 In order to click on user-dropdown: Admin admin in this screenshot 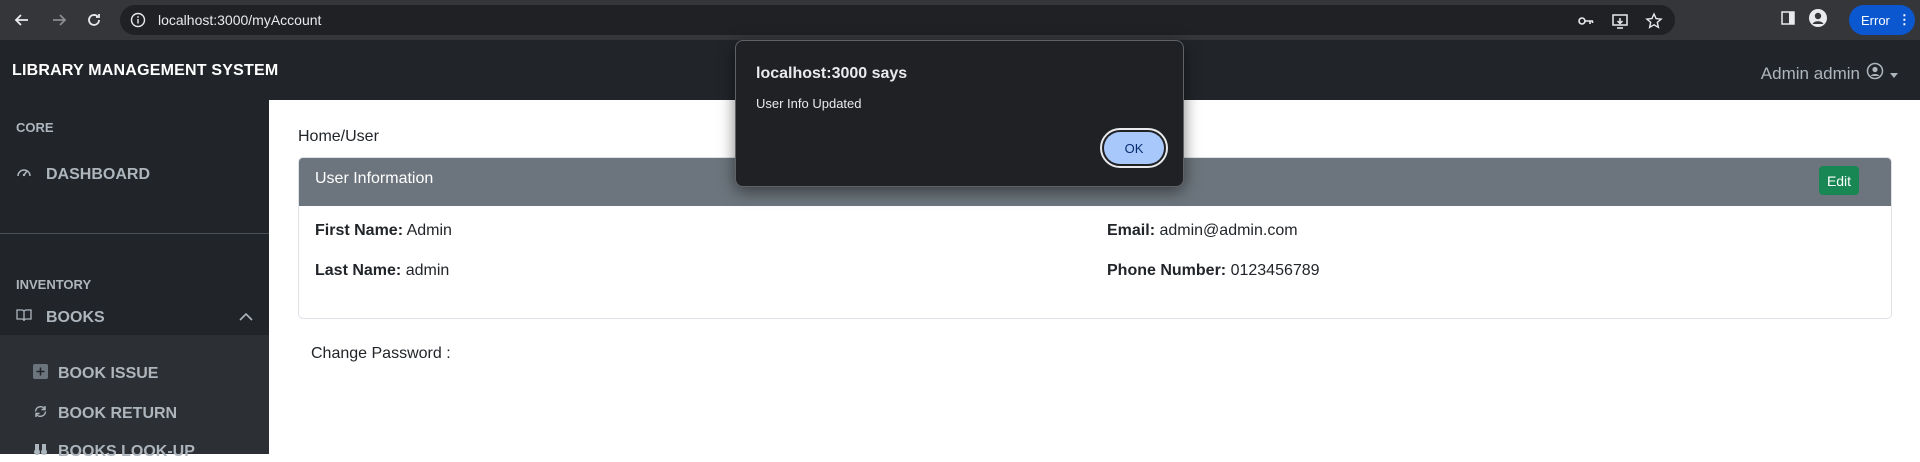, I will do `click(1829, 73)`.